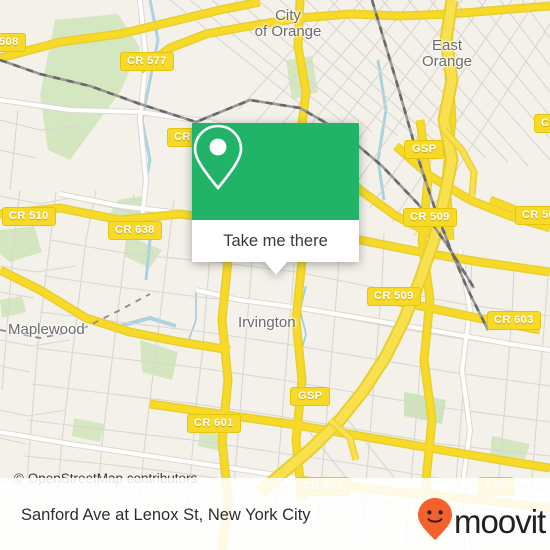 This screenshot has height=550, width=550. What do you see at coordinates (275, 171) in the screenshot?
I see `popup-image-area` at bounding box center [275, 171].